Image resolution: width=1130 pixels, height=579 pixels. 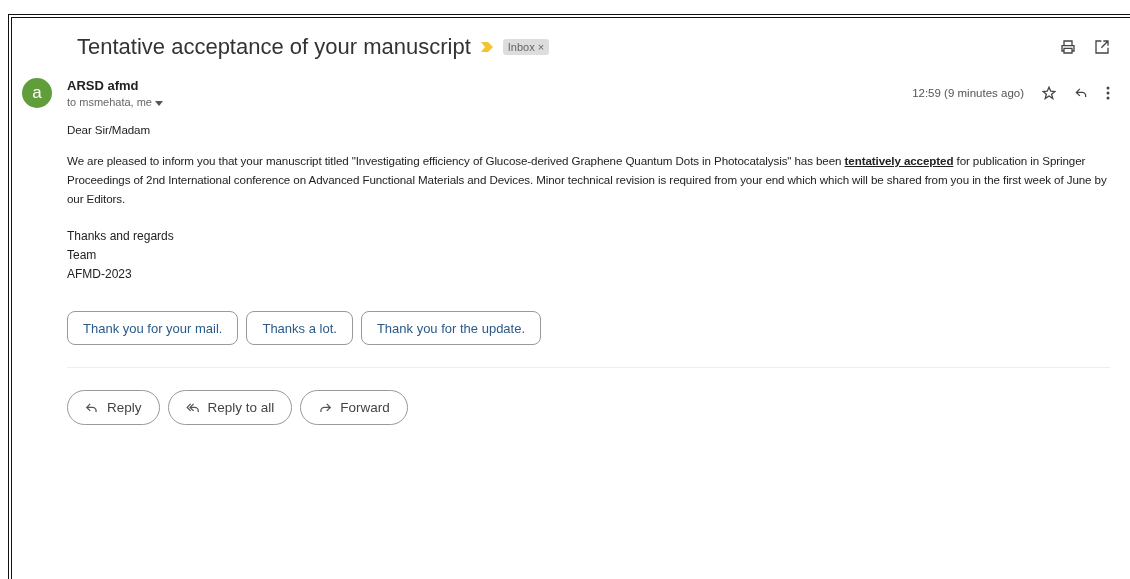 What do you see at coordinates (526, 47) in the screenshot?
I see `label-chip: Inbox ×` at bounding box center [526, 47].